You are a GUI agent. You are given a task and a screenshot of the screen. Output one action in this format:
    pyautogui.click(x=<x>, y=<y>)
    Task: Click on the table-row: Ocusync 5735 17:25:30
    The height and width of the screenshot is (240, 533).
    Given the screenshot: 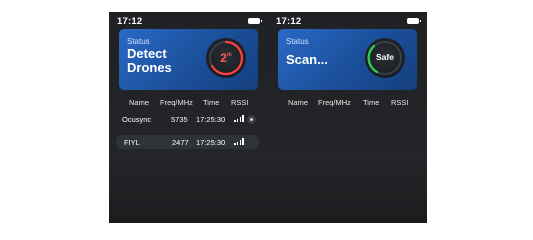 What is the action you would take?
    pyautogui.click(x=187, y=119)
    